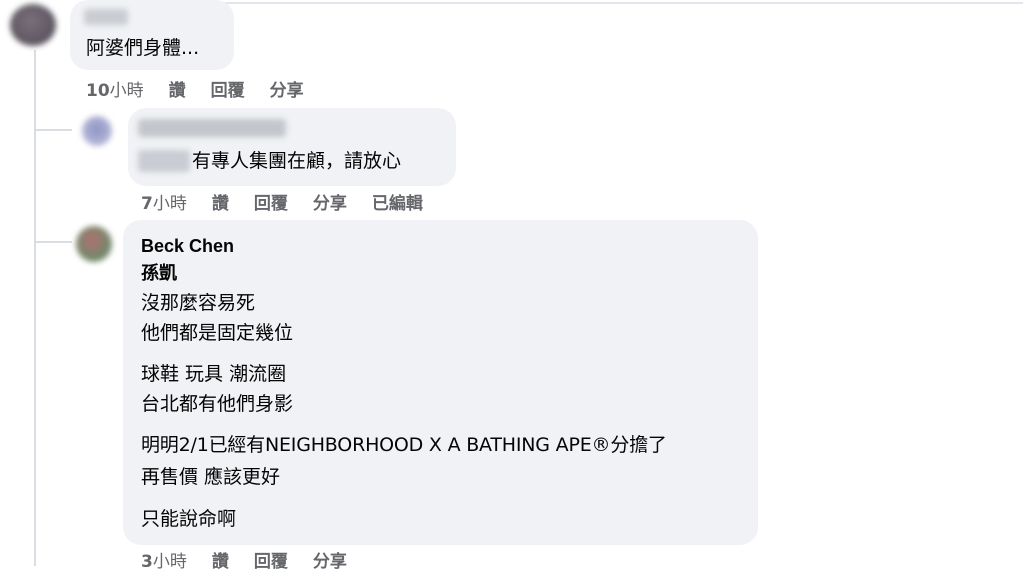  What do you see at coordinates (164, 161) in the screenshot?
I see `mention-blurred` at bounding box center [164, 161].